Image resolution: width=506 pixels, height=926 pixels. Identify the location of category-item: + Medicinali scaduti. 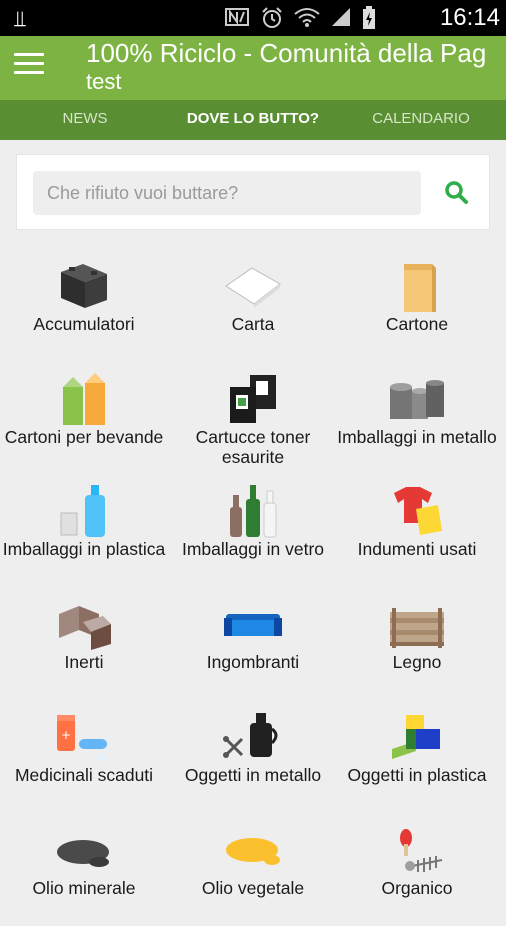
(84, 757).